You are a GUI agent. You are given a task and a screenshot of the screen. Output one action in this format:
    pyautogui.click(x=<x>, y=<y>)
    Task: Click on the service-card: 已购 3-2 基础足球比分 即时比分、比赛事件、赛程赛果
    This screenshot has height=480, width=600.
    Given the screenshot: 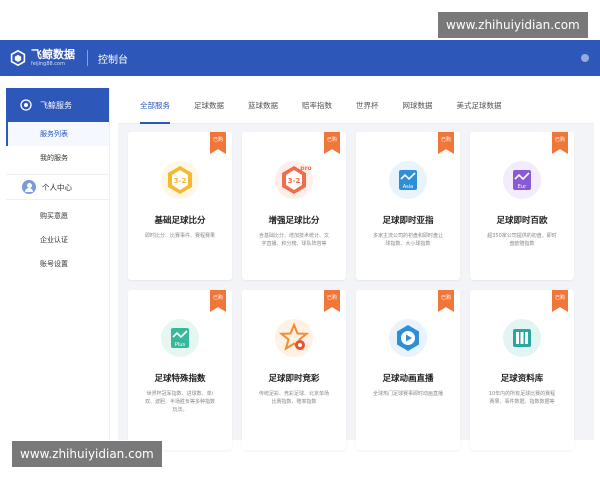 What is the action you would take?
    pyautogui.click(x=180, y=206)
    